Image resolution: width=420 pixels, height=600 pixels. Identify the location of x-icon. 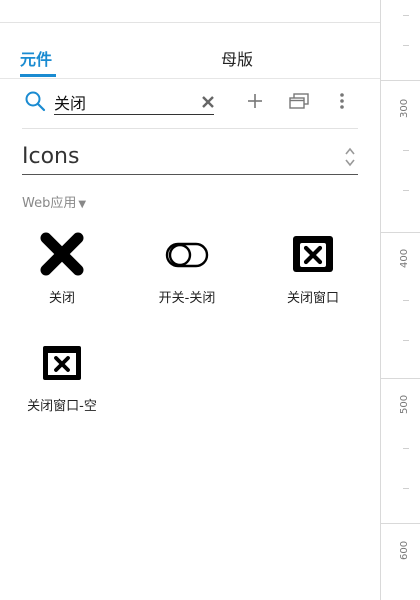
(62, 254).